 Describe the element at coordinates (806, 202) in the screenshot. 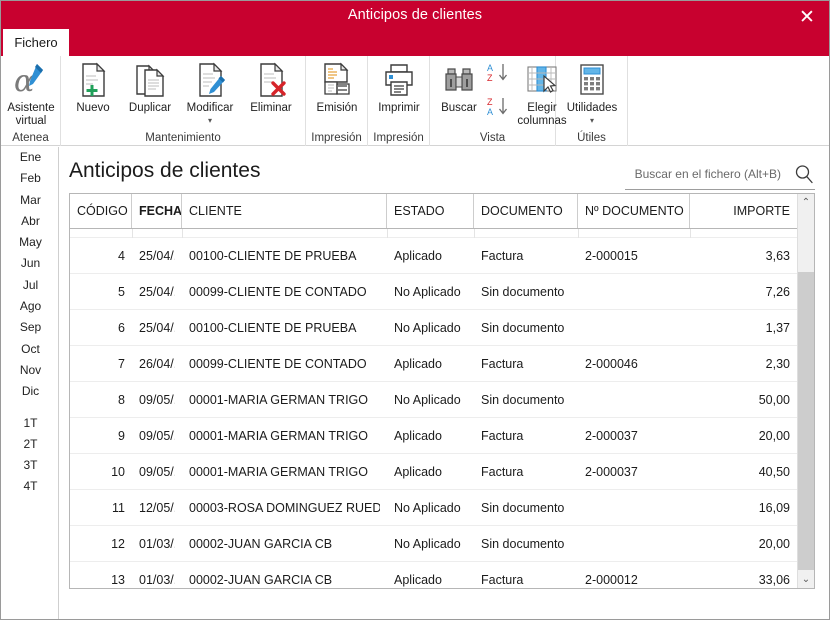

I see `scroll-up-icon: ⌃` at that location.